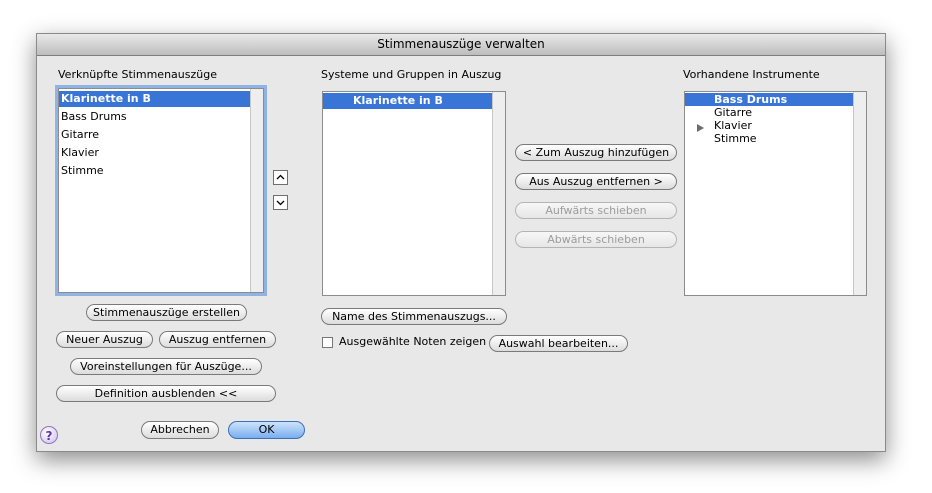 The height and width of the screenshot is (493, 932). Describe the element at coordinates (775, 193) in the screenshot. I see `available-instruments-list: Bass Drums Gitarre Klavier Stimme` at that location.